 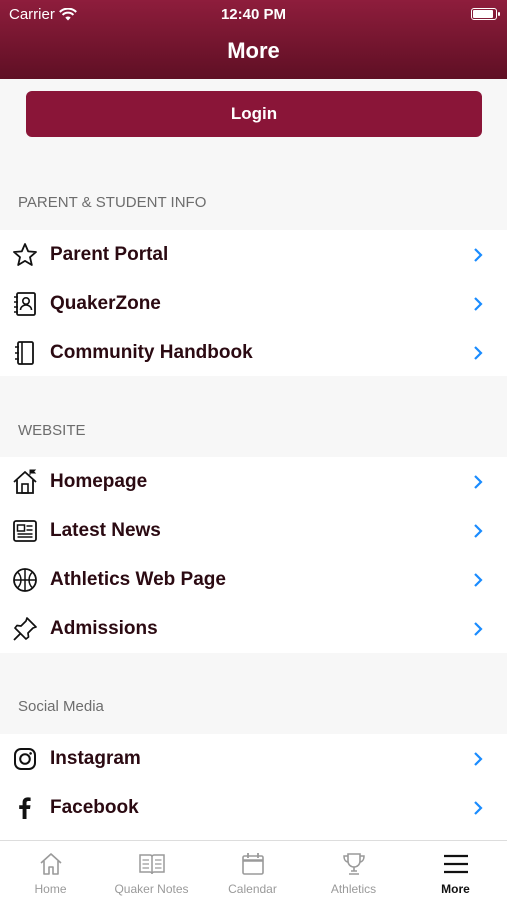 I want to click on social-media-list: Instagram Facebook, so click(x=253, y=787).